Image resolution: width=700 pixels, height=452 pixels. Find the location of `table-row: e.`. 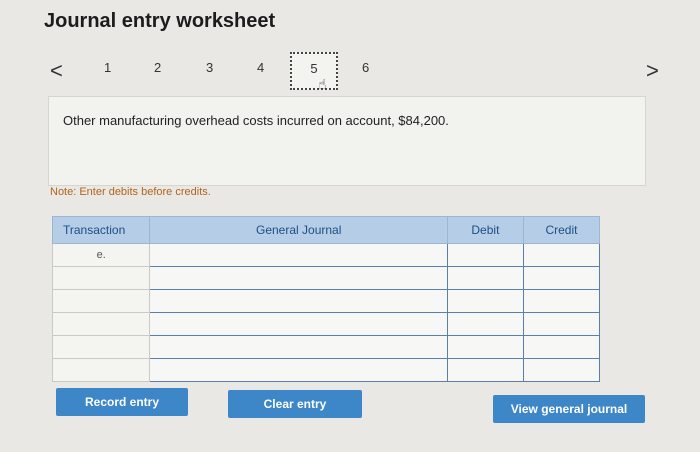

table-row: e. is located at coordinates (326, 255).